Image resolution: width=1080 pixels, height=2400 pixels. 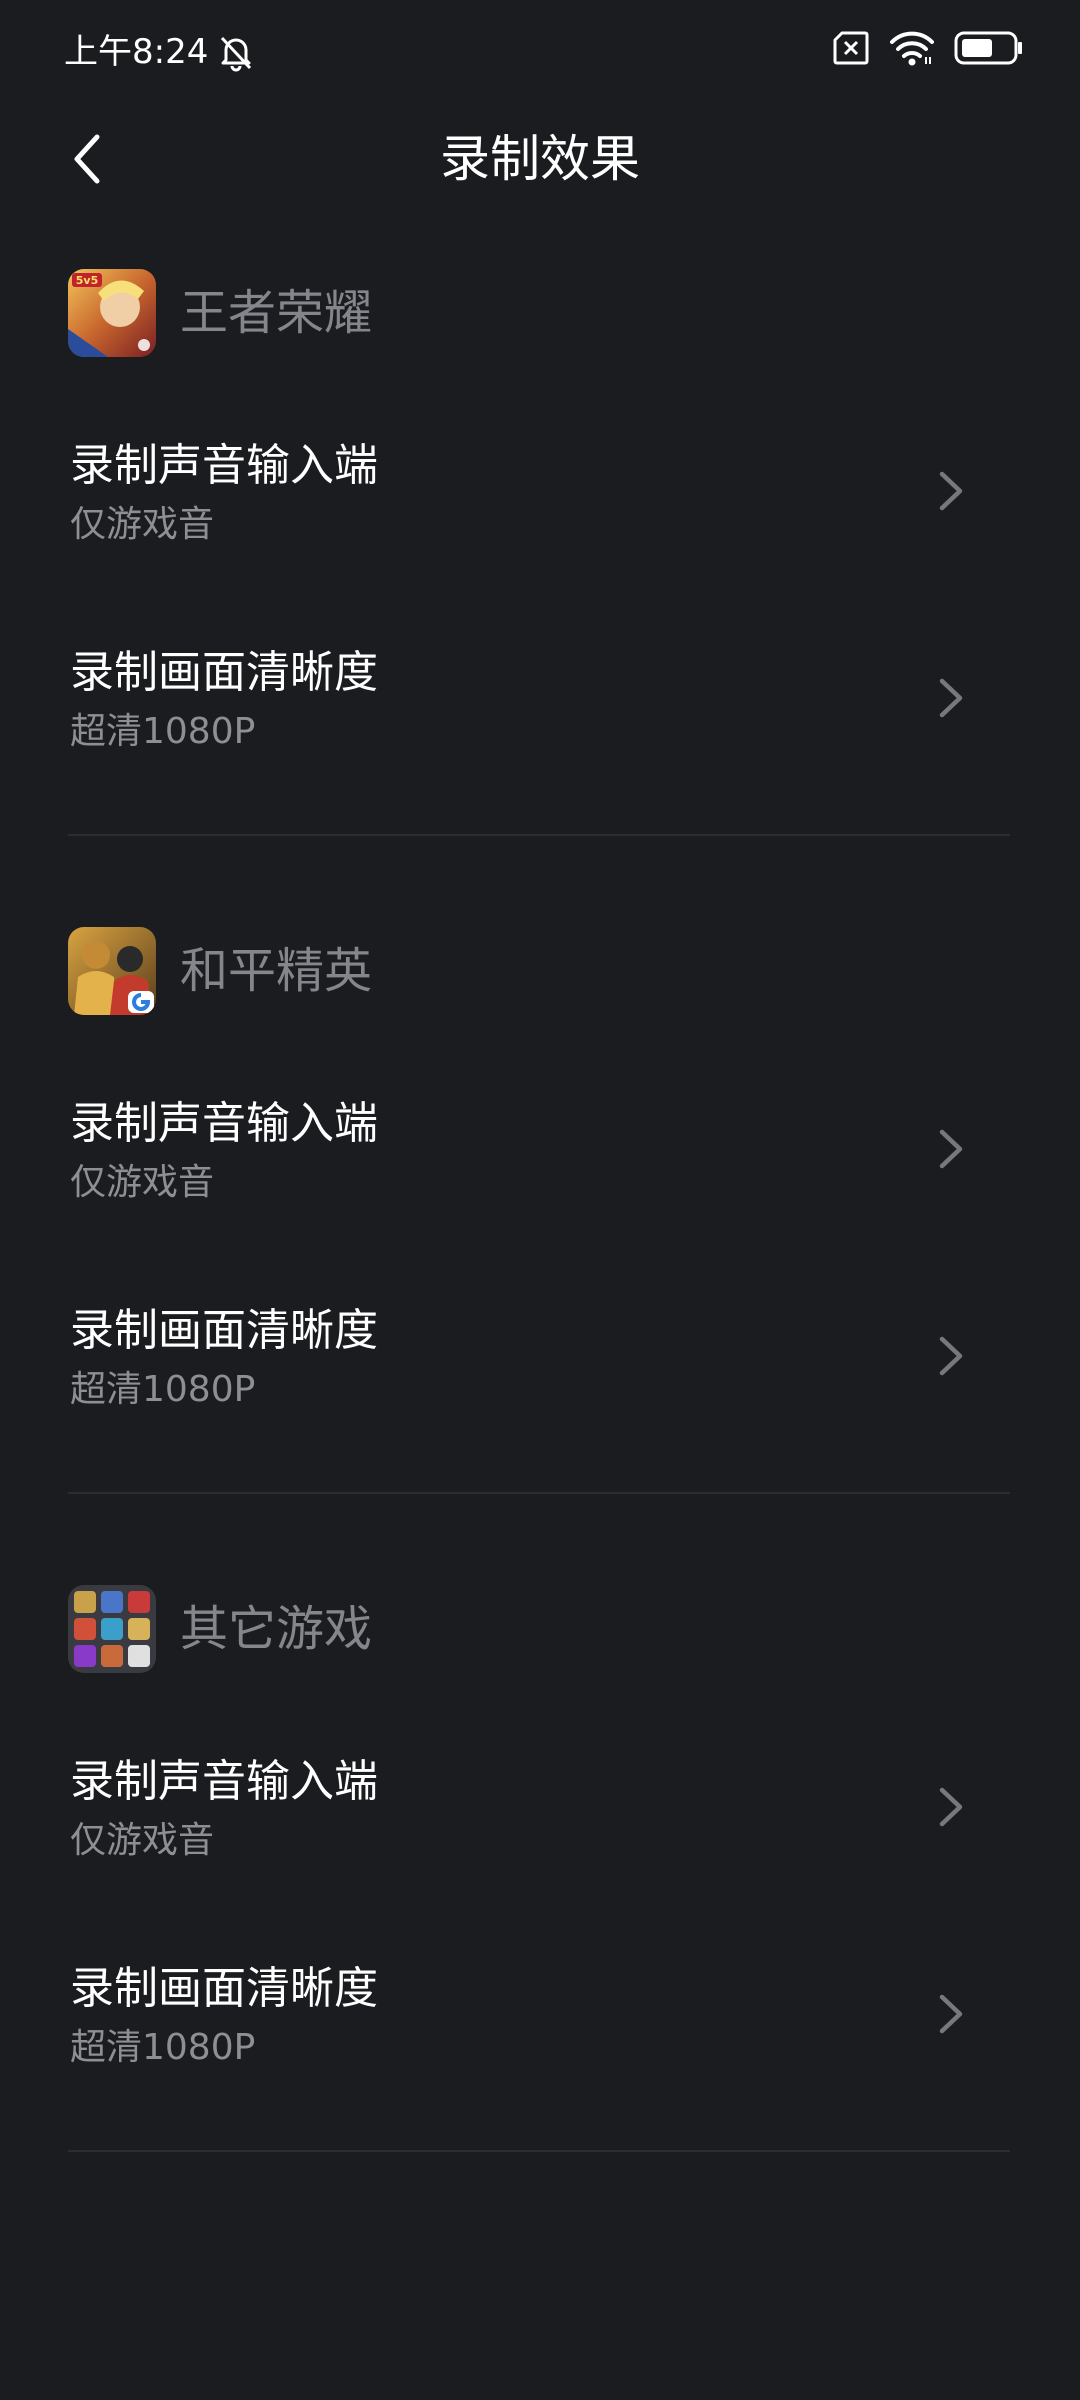 I want to click on peacekeeper-elite-icon, so click(x=112, y=971).